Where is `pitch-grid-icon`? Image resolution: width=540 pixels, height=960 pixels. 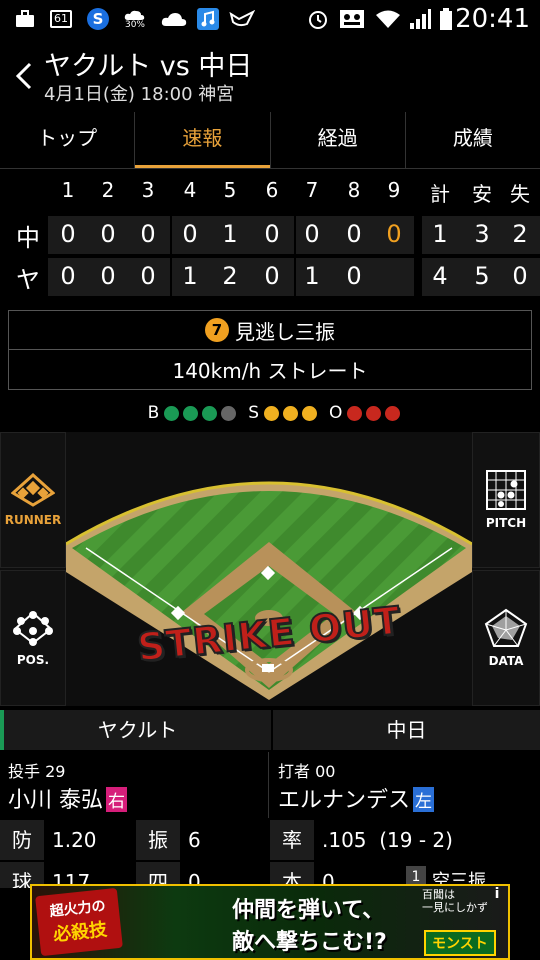
pitch-grid-icon is located at coordinates (506, 490).